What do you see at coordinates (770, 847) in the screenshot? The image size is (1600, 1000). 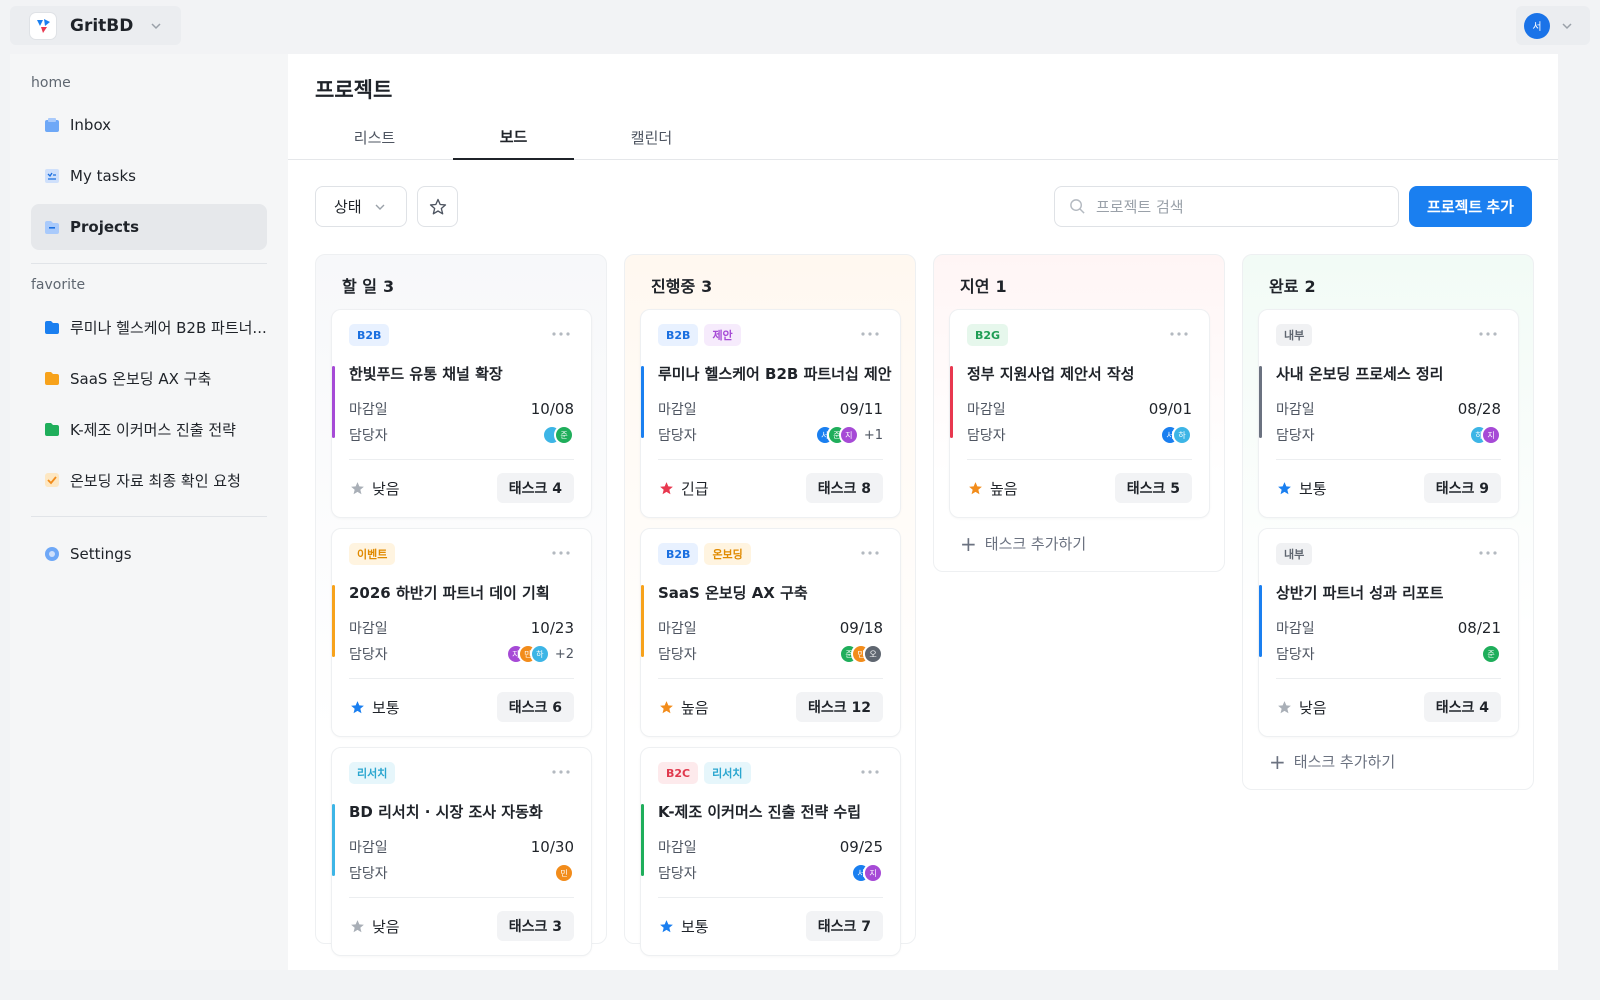 I see `due-date-row: 마감일 09/25` at bounding box center [770, 847].